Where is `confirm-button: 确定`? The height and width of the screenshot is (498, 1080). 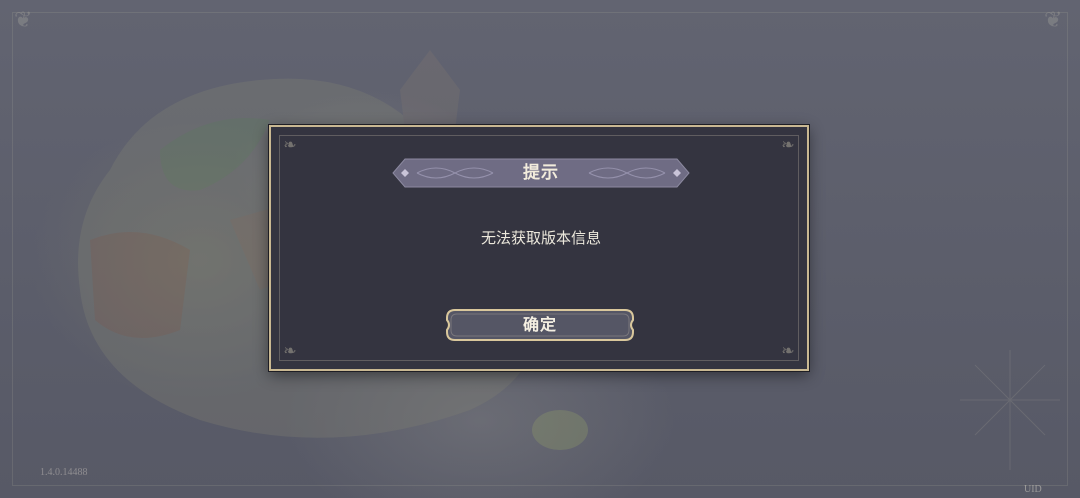 confirm-button: 确定 is located at coordinates (540, 325).